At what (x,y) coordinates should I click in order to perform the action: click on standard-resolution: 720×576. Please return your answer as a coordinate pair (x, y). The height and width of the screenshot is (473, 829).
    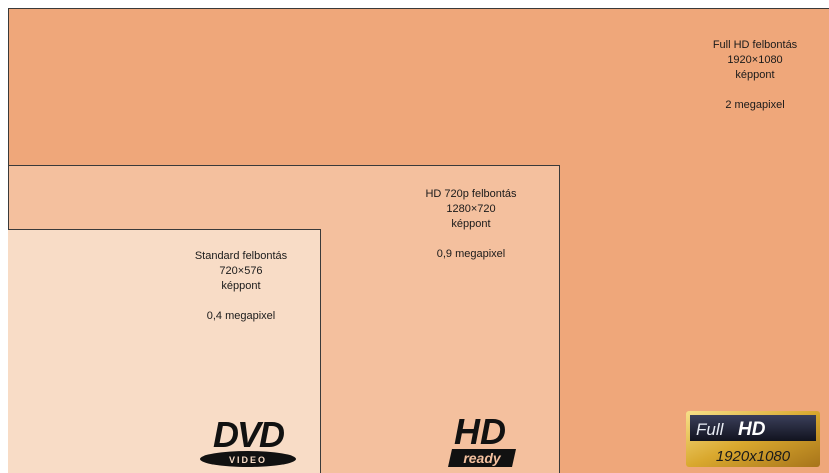
    Looking at the image, I should click on (241, 271).